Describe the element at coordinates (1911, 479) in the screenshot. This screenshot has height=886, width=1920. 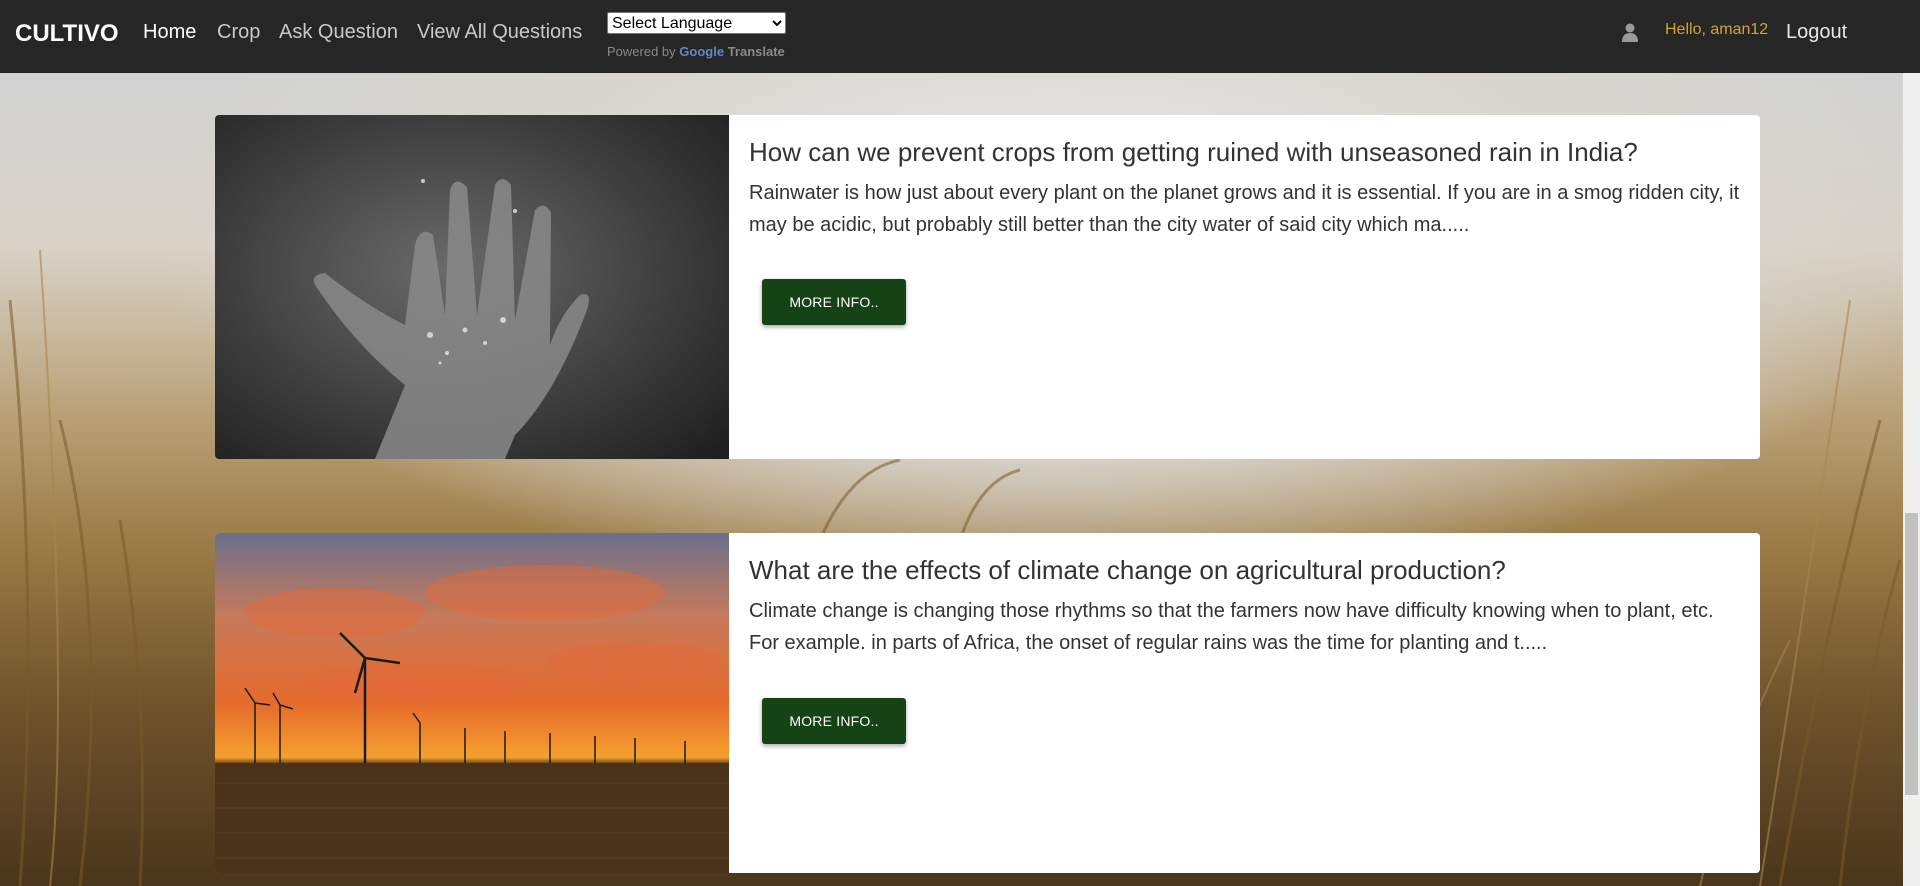
I see `page-scrollbar` at that location.